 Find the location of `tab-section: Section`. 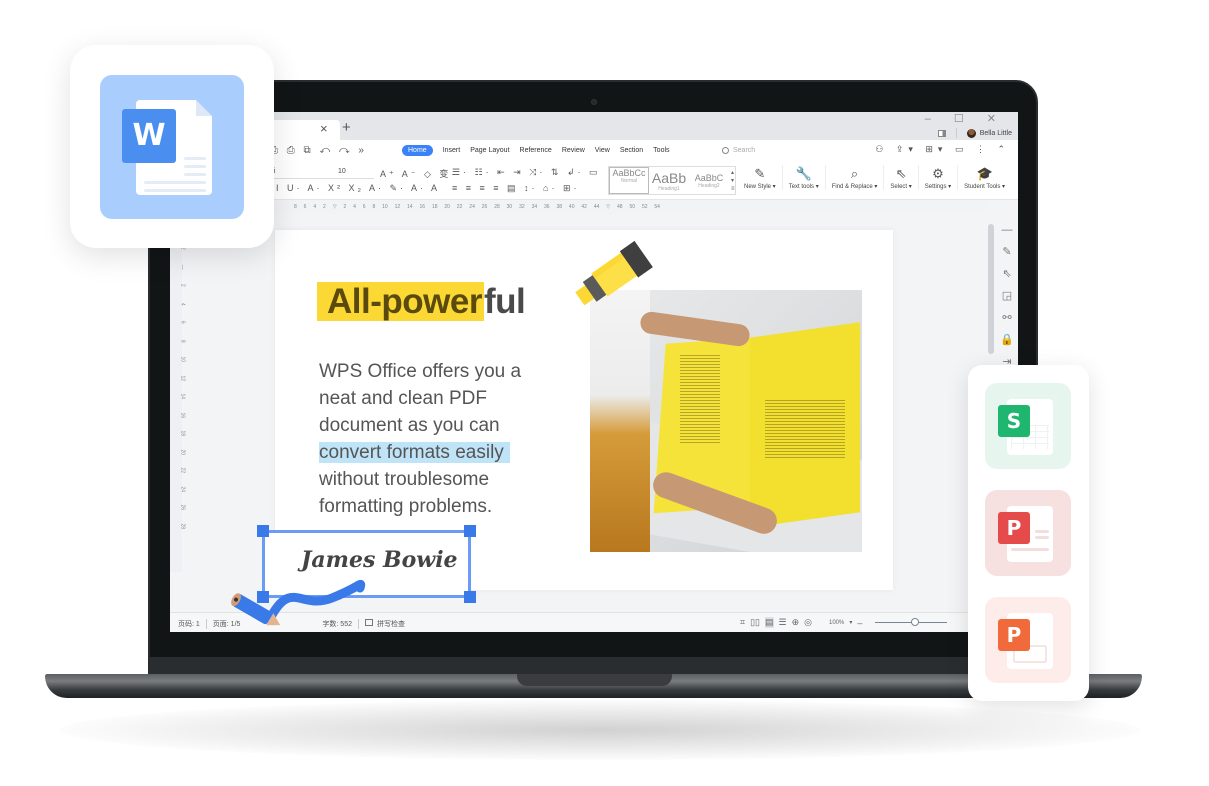

tab-section: Section is located at coordinates (631, 150).